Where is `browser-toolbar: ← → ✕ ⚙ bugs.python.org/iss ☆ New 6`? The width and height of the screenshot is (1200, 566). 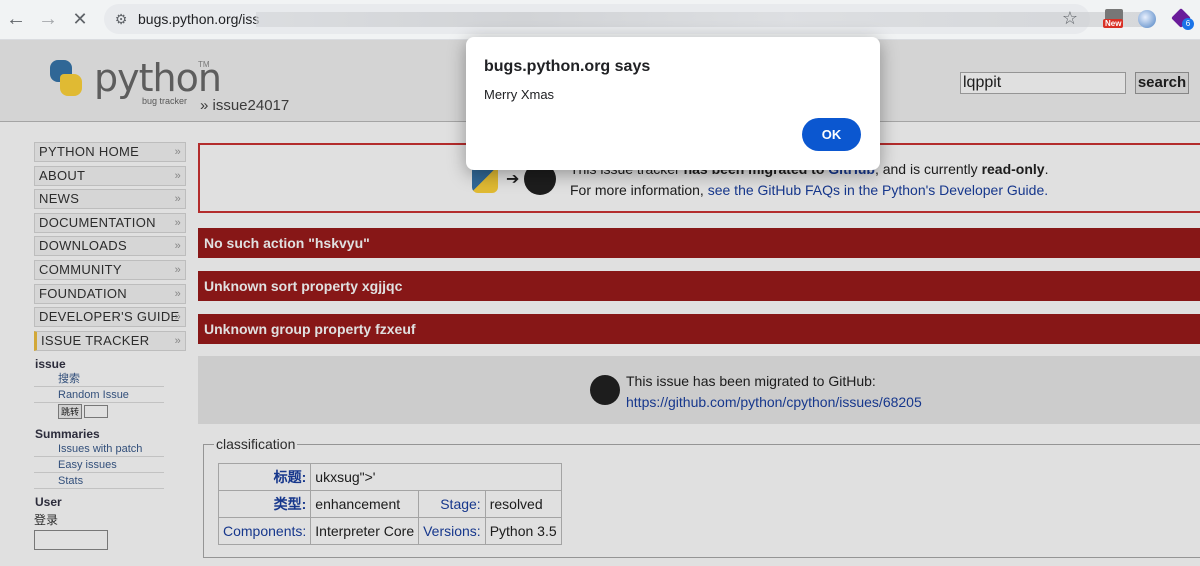
browser-toolbar: ← → ✕ ⚙ bugs.python.org/iss ☆ New 6 is located at coordinates (600, 20).